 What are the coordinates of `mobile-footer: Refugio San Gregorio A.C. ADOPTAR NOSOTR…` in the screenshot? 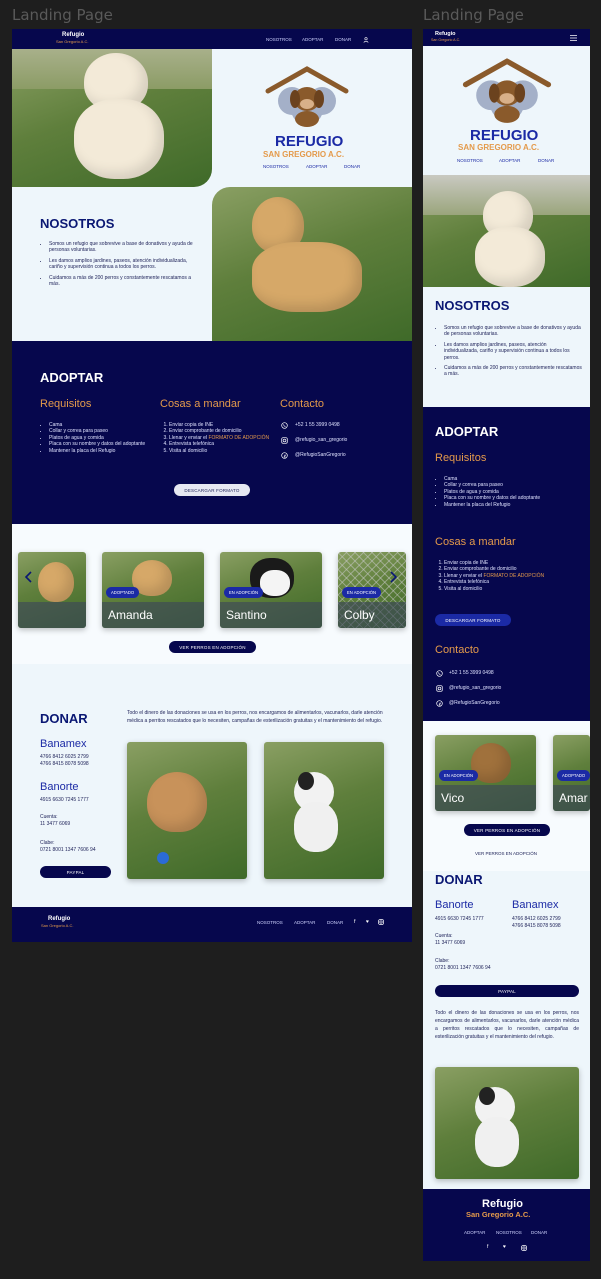 It's located at (506, 1225).